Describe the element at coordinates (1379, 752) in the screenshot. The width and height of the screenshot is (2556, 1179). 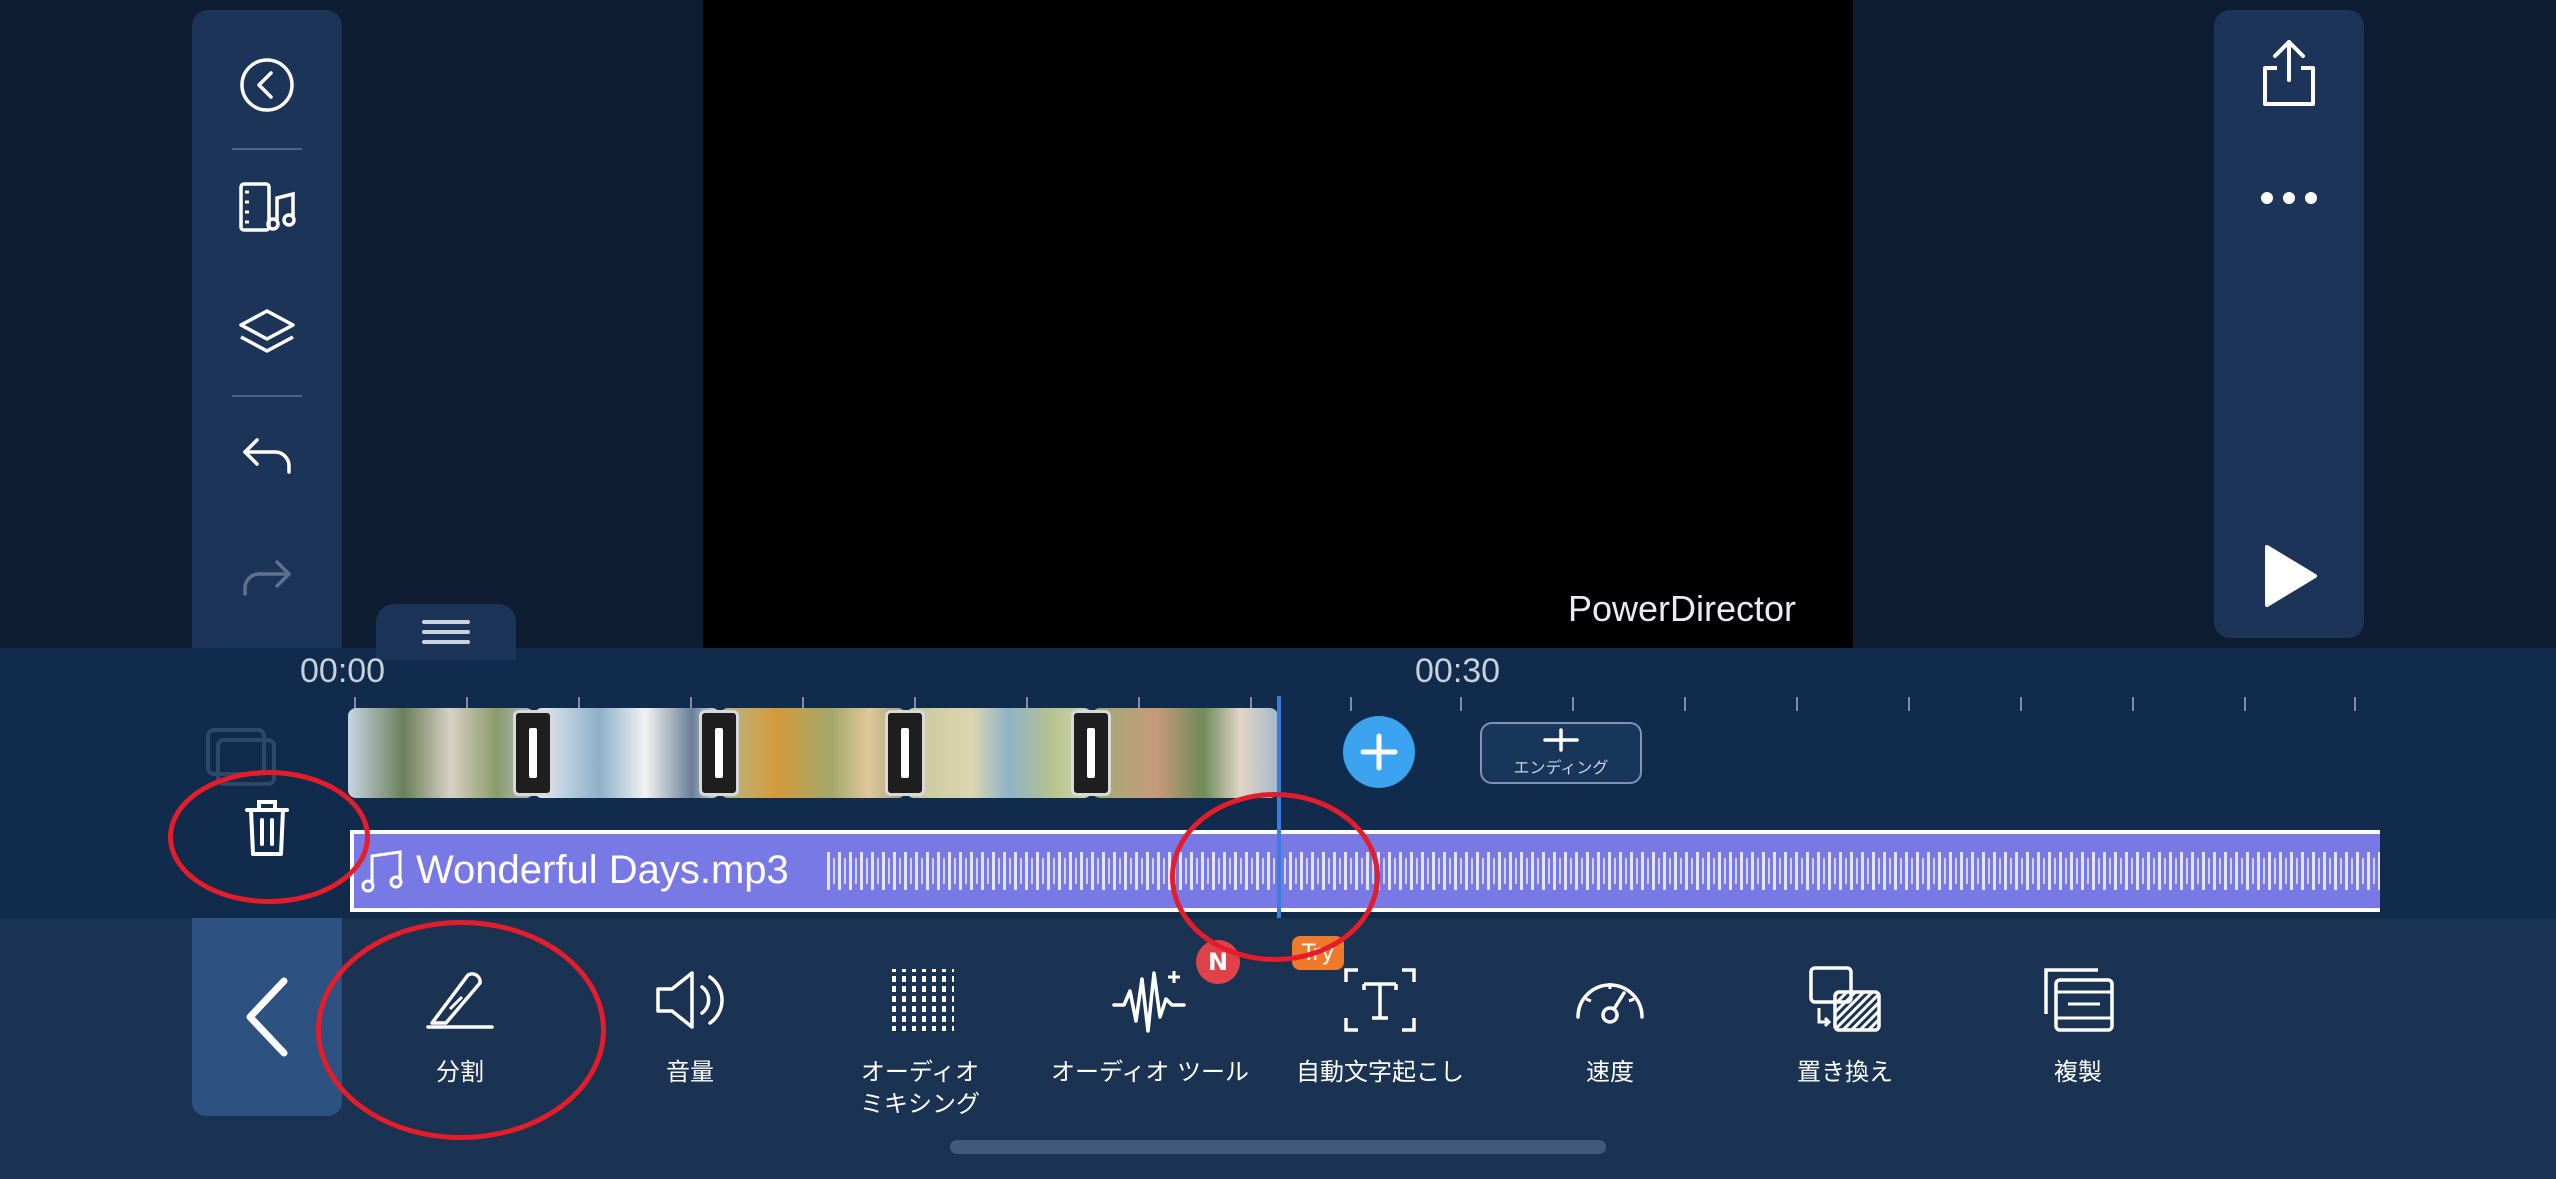
I see `add-clip-button` at that location.